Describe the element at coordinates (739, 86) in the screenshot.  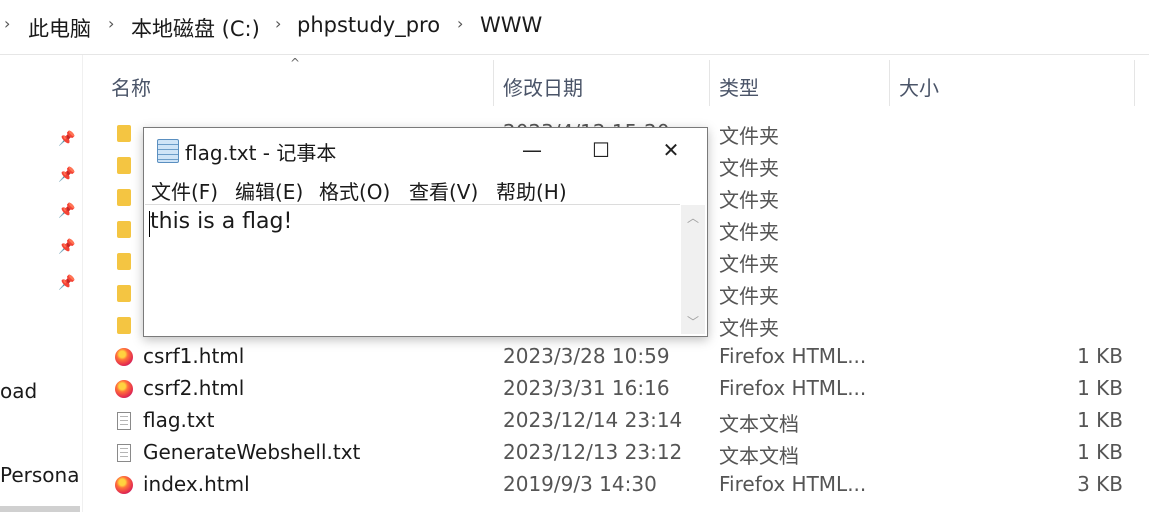
I see `column-header-type: 类型` at that location.